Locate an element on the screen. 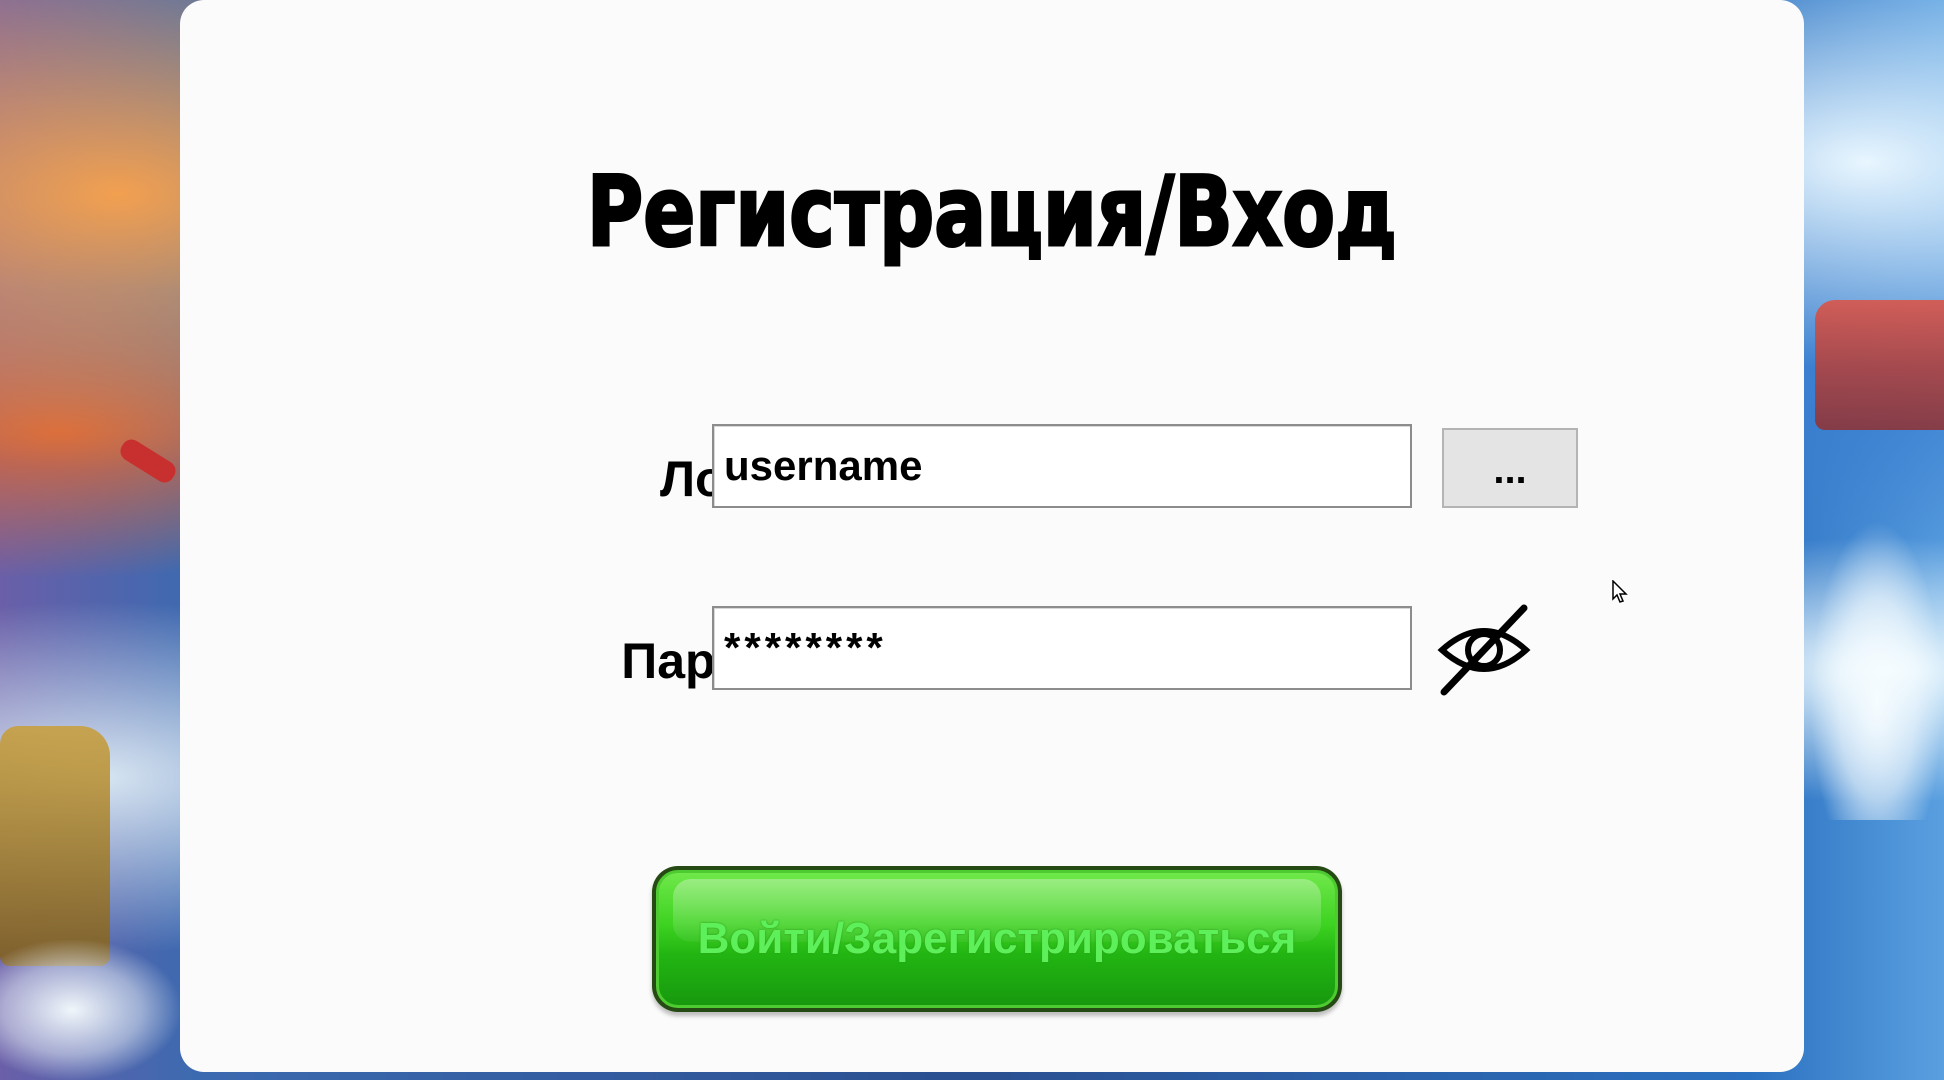  dialog-title: Регистрация/Вход is located at coordinates (992, 212).